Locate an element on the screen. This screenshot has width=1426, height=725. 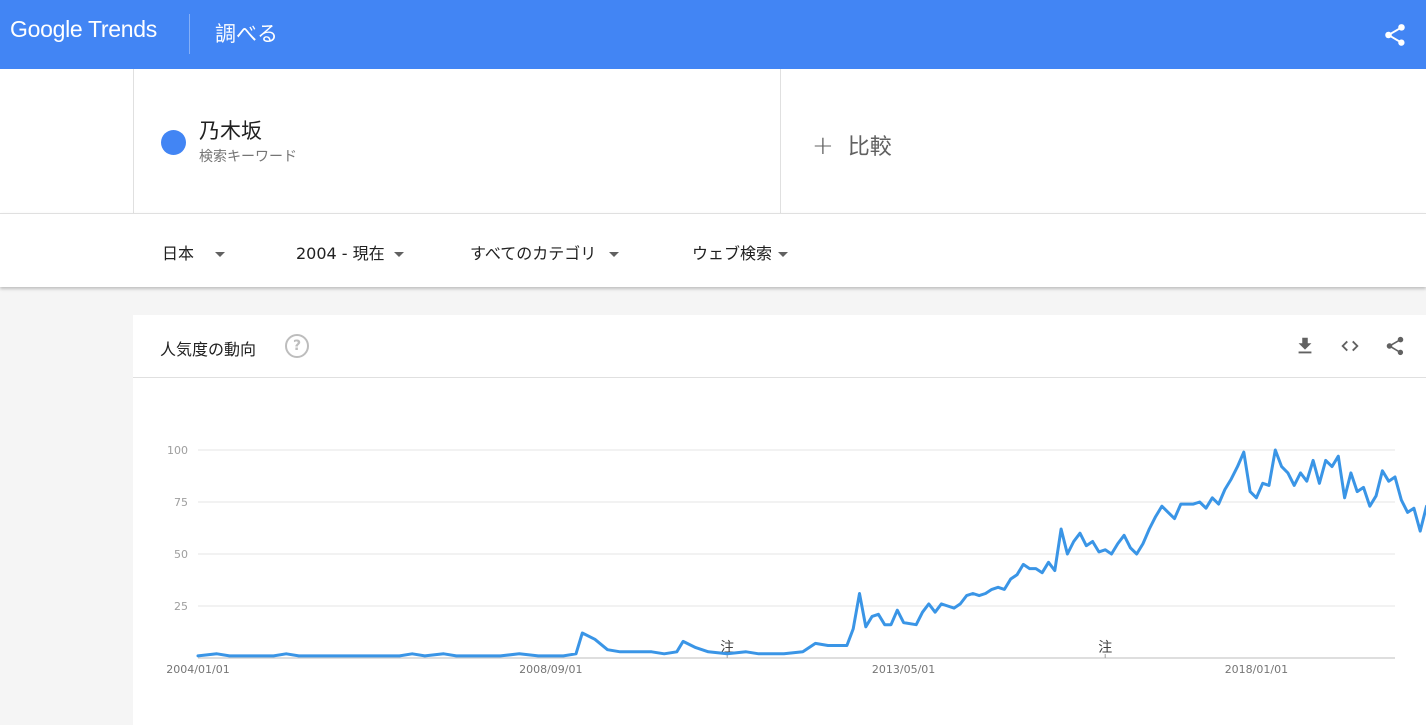
filter-search-type-label: ウェブ検索 is located at coordinates (732, 253).